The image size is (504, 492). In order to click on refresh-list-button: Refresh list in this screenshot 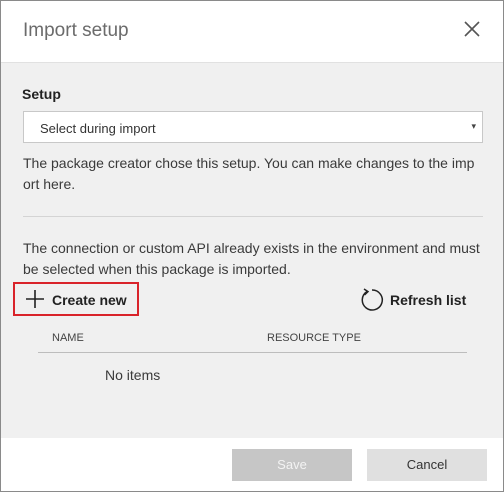, I will do `click(415, 300)`.